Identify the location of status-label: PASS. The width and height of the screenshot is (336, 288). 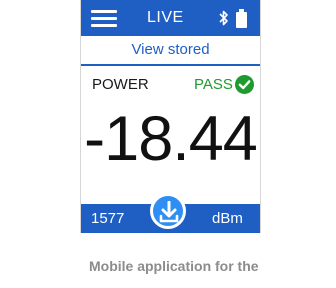
(213, 84).